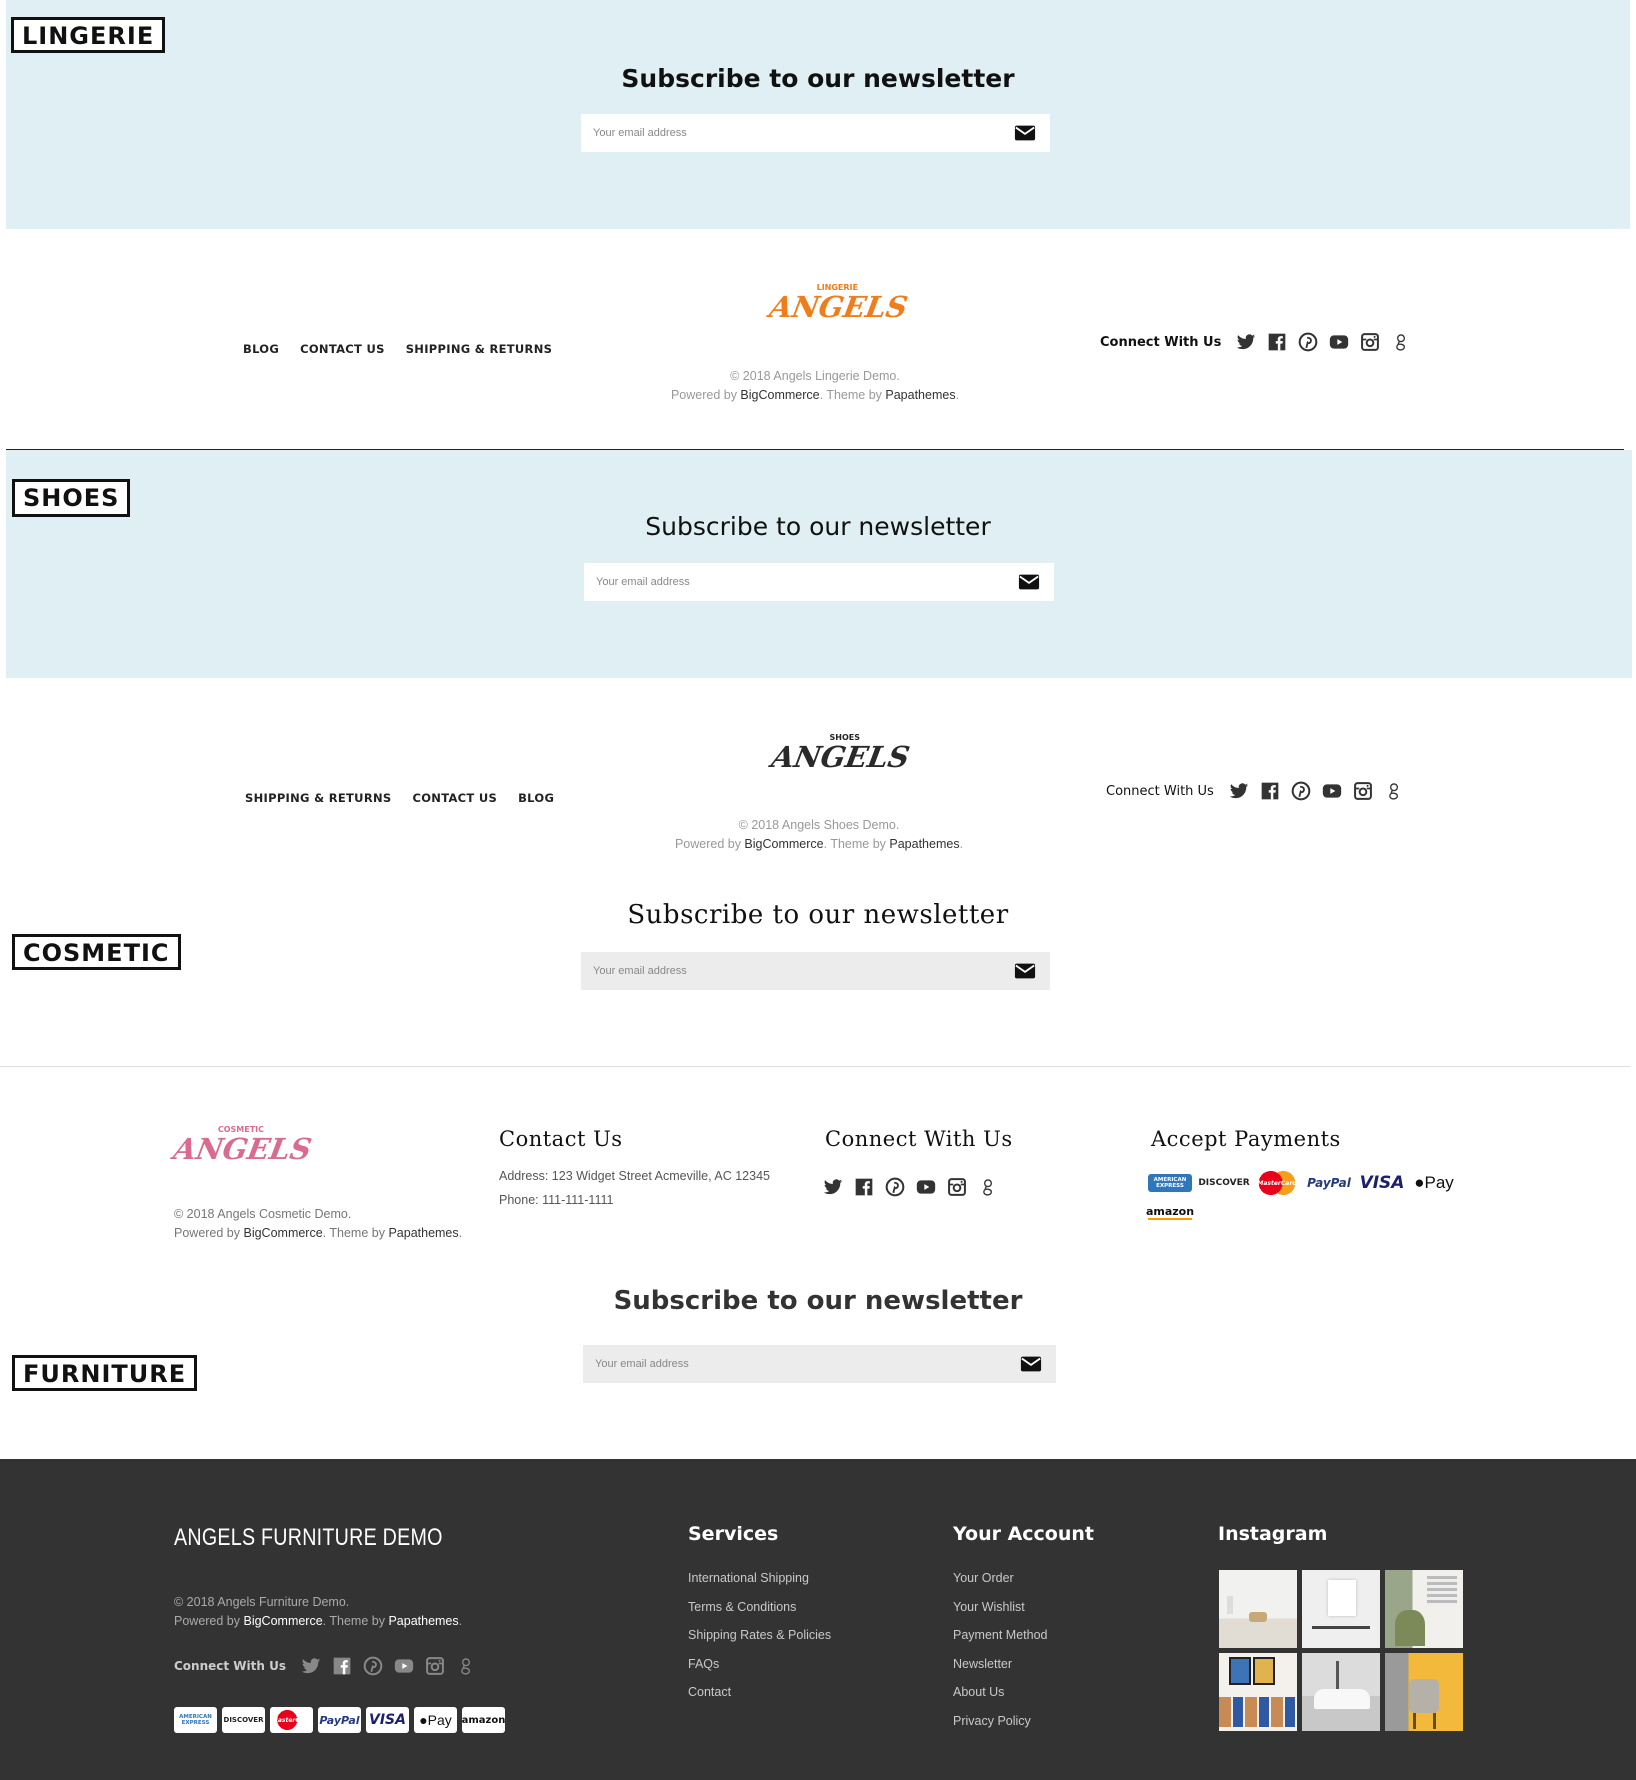 The image size is (1636, 1780). What do you see at coordinates (1000, 1671) in the screenshot?
I see `account-link: Newsletter` at bounding box center [1000, 1671].